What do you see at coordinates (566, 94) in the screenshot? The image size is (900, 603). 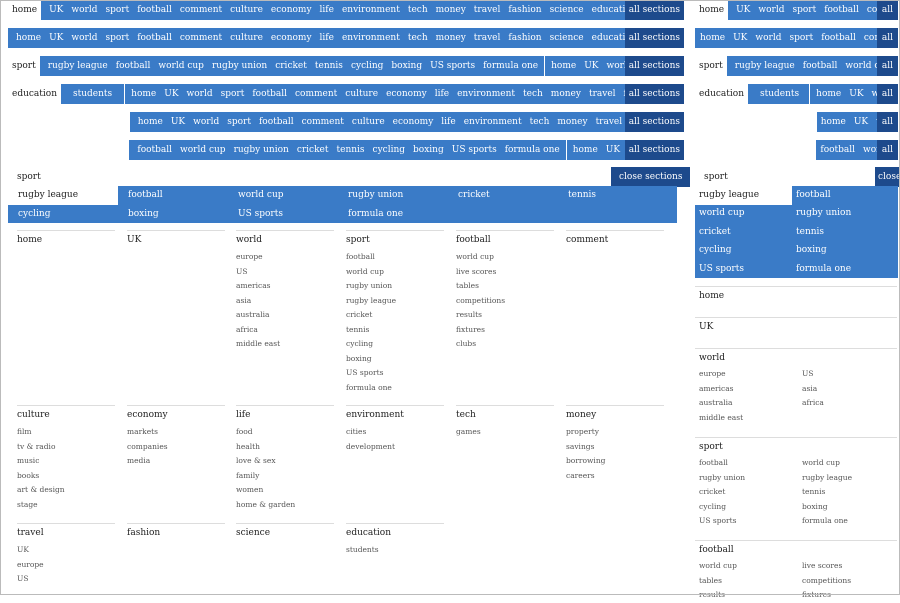 I see `nav-item-money: money` at bounding box center [566, 94].